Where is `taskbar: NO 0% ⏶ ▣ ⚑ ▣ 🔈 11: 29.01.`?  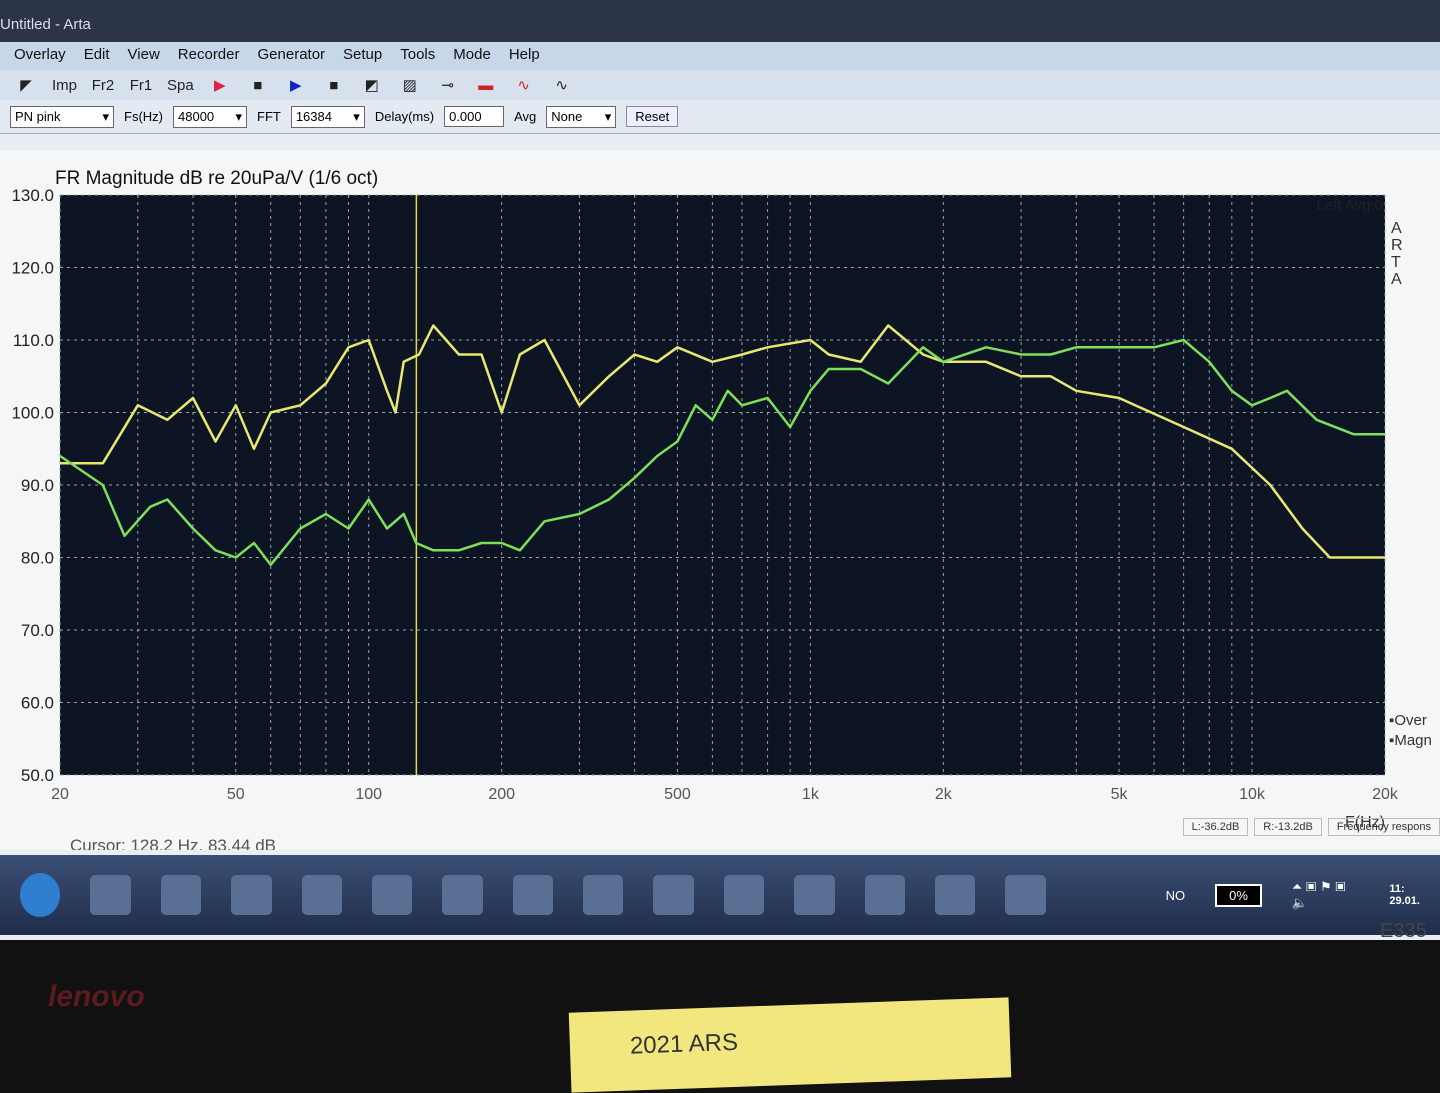 taskbar: NO 0% ⏶ ▣ ⚑ ▣ 🔈 11: 29.01. is located at coordinates (720, 895).